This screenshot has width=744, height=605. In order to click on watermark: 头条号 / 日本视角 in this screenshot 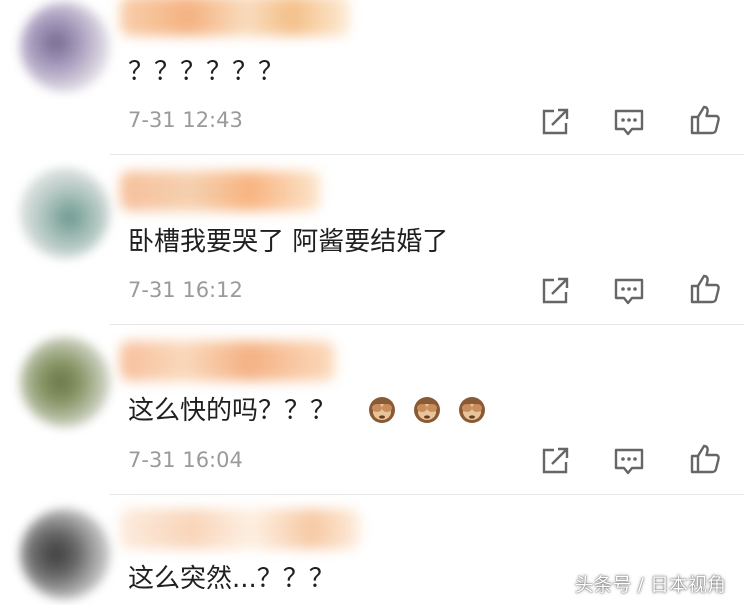, I will do `click(650, 585)`.